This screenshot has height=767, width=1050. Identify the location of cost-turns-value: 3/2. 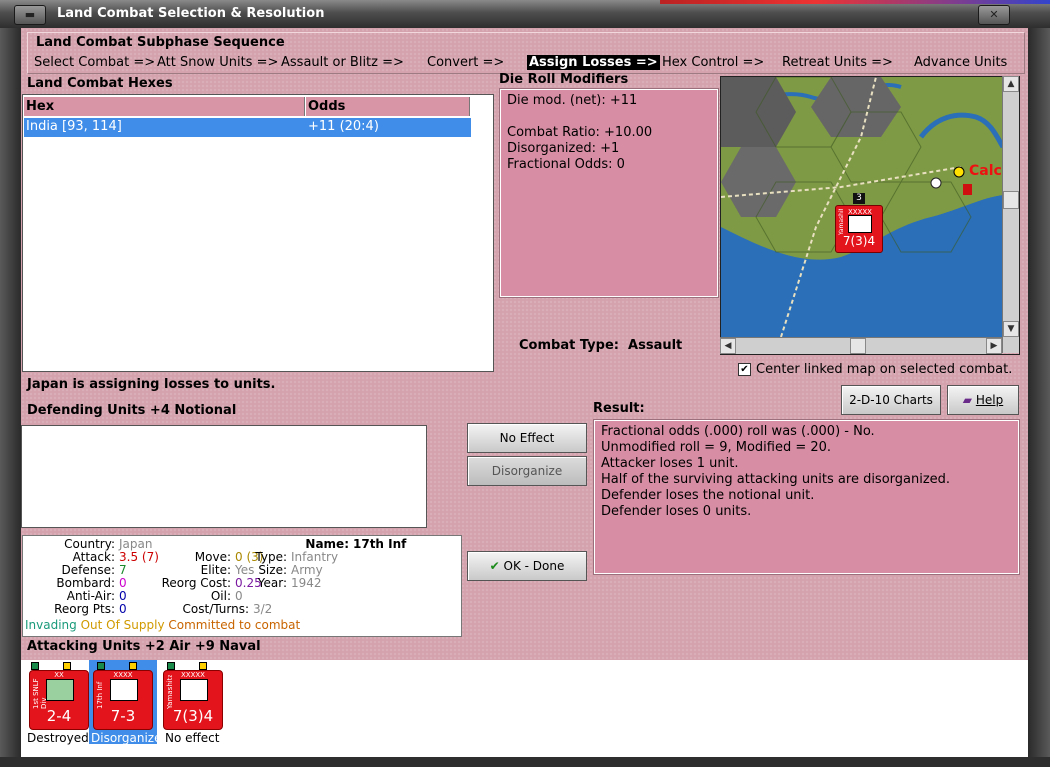
(263, 609).